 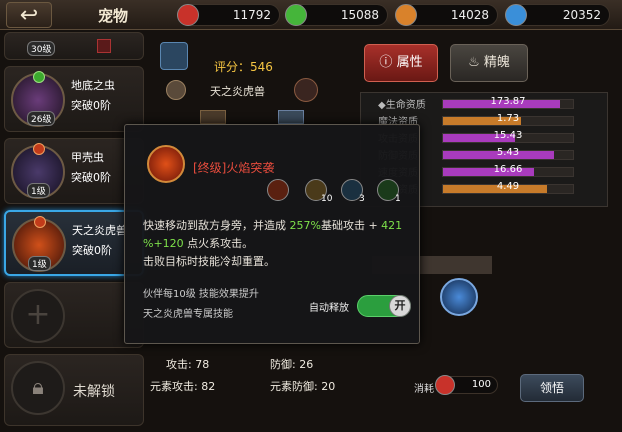 I want to click on lock-icon: 🔒︎, so click(x=38, y=388).